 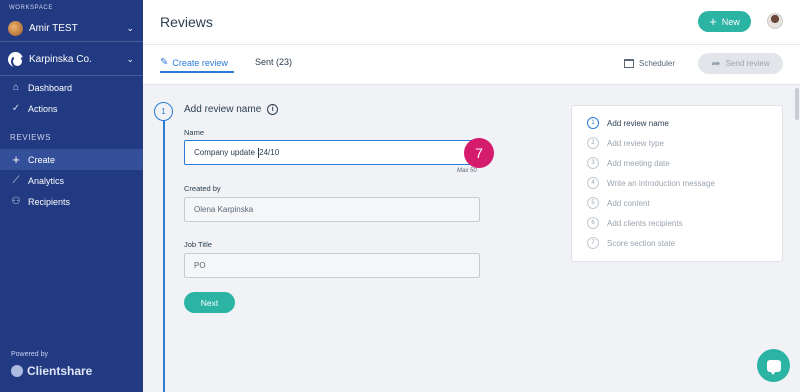 I want to click on sidebar-item-dashboard: ⌂ Dashboard, so click(x=71, y=87).